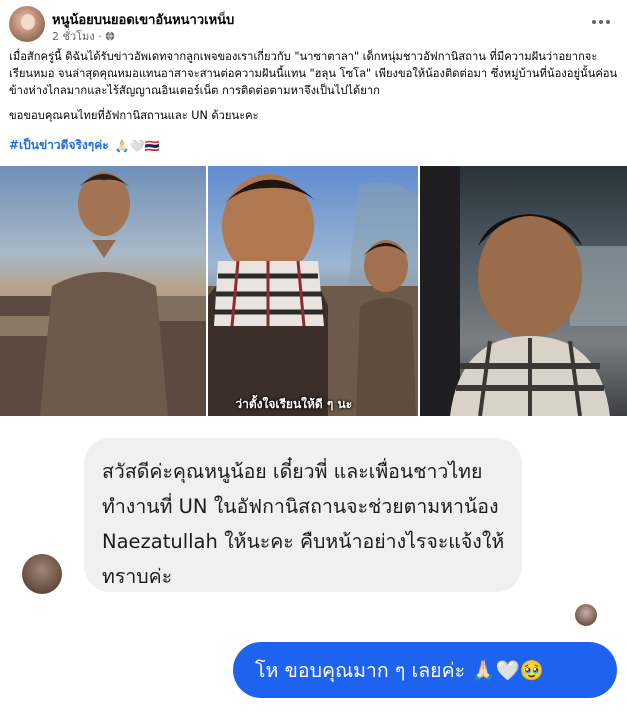 The height and width of the screenshot is (713, 627). I want to click on boy-illustration, so click(103, 294).